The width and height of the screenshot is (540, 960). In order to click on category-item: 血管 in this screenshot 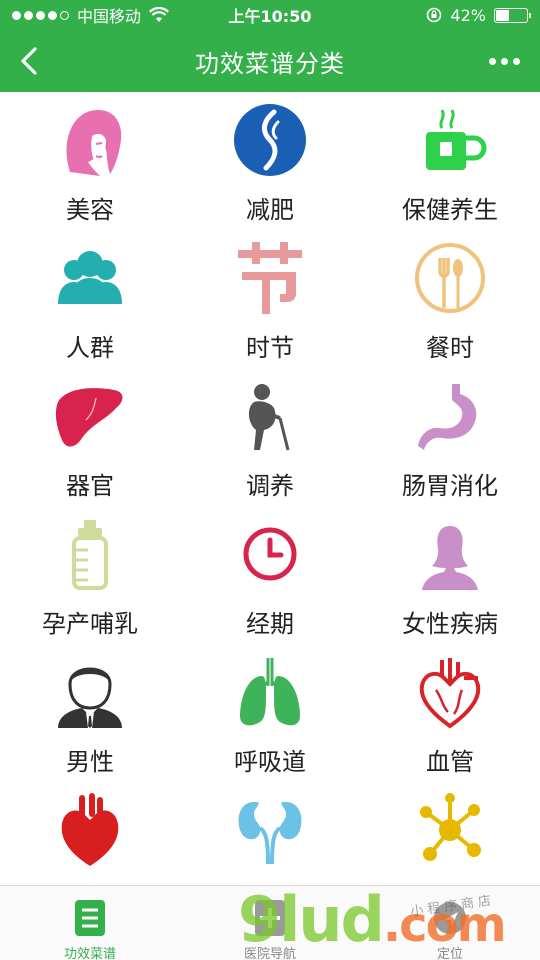, I will do `click(450, 713)`.